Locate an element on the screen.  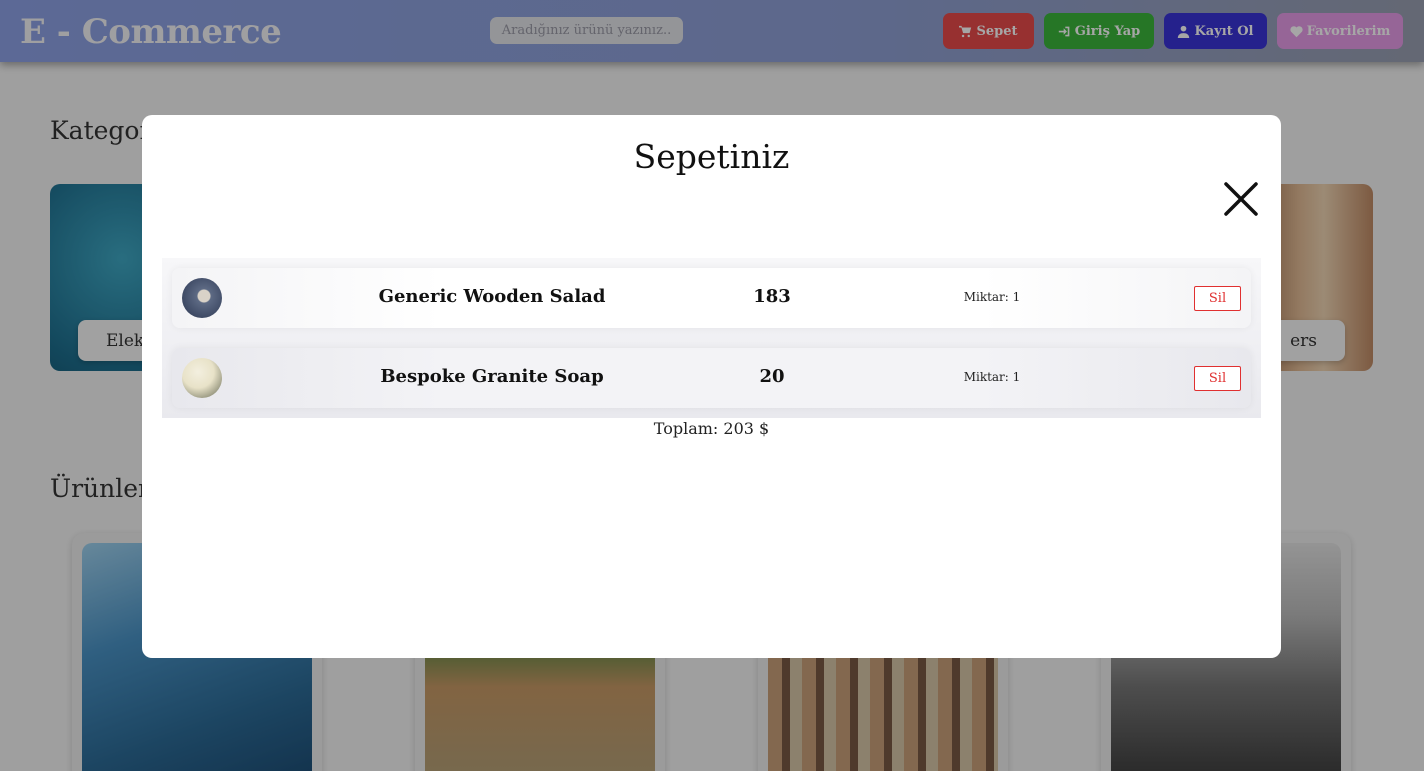
close-button is located at coordinates (1241, 199).